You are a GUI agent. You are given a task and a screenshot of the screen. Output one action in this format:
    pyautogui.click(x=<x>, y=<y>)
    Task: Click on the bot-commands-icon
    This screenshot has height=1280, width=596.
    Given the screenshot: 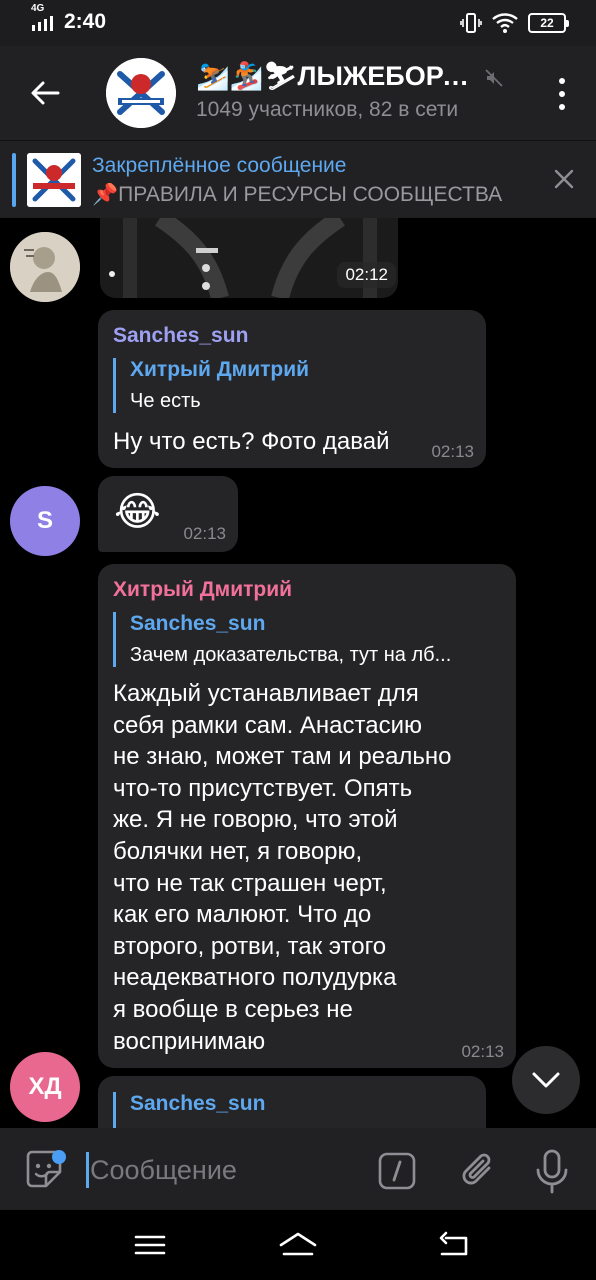 What is the action you would take?
    pyautogui.click(x=397, y=1171)
    